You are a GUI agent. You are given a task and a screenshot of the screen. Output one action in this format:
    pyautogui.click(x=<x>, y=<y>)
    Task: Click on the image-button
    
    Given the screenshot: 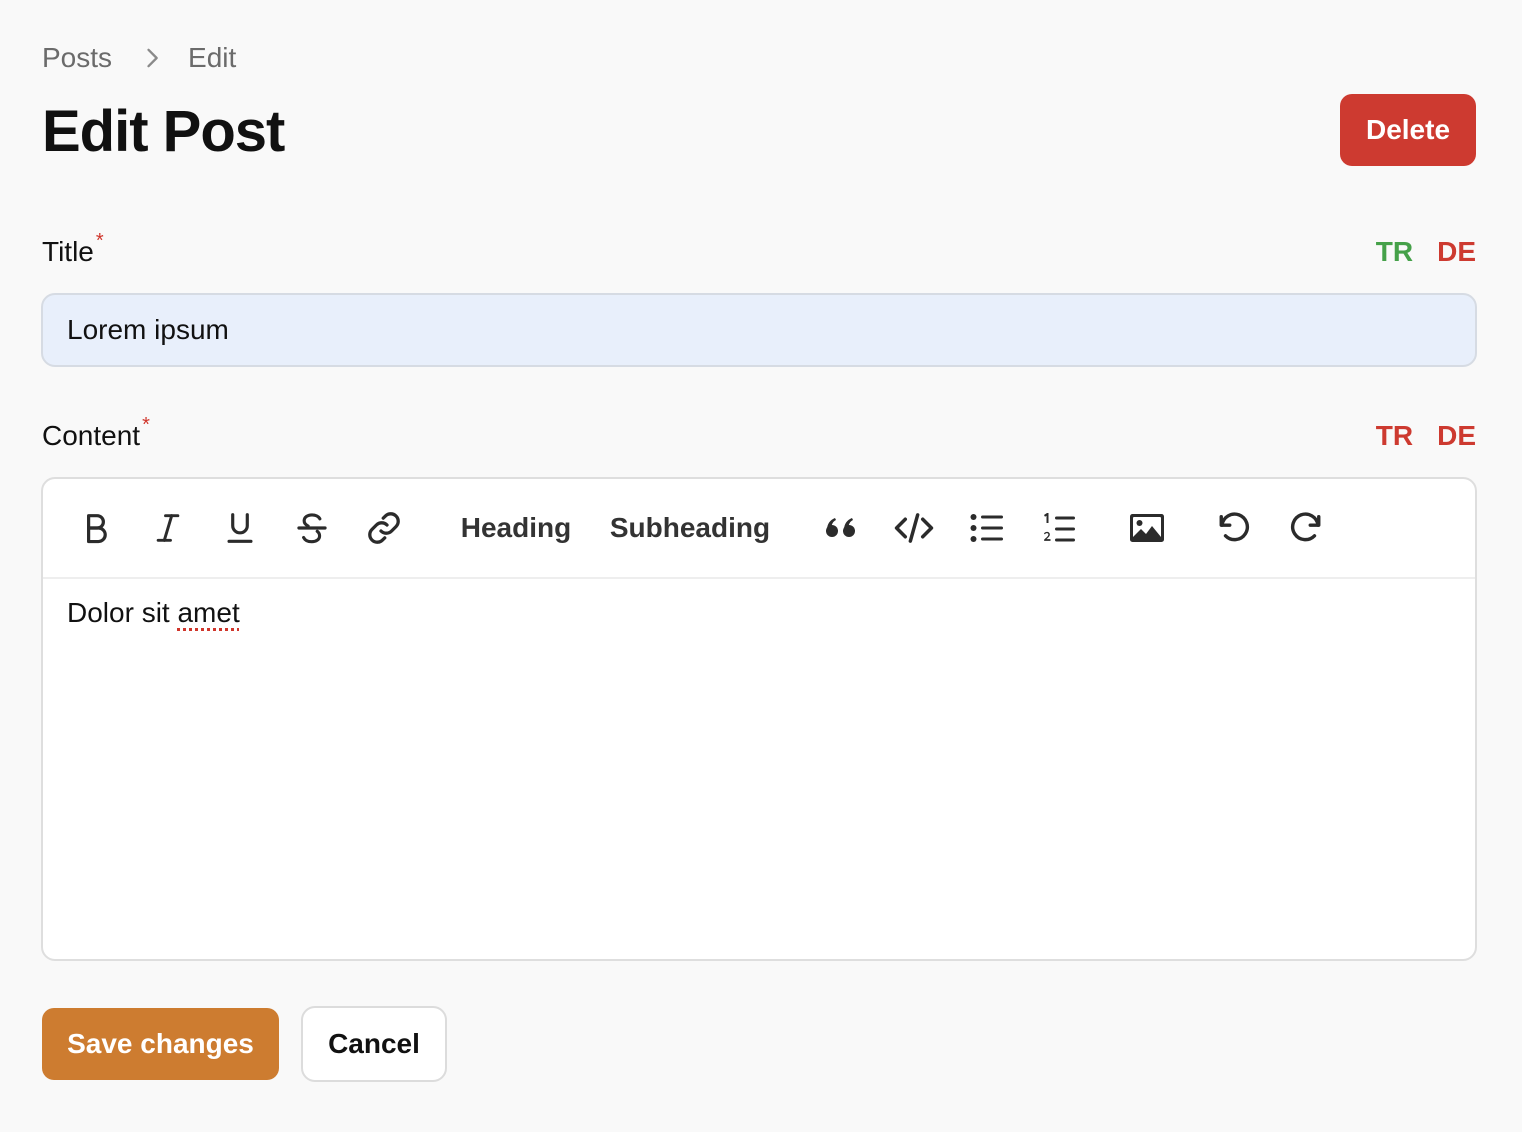 What is the action you would take?
    pyautogui.click(x=1147, y=528)
    